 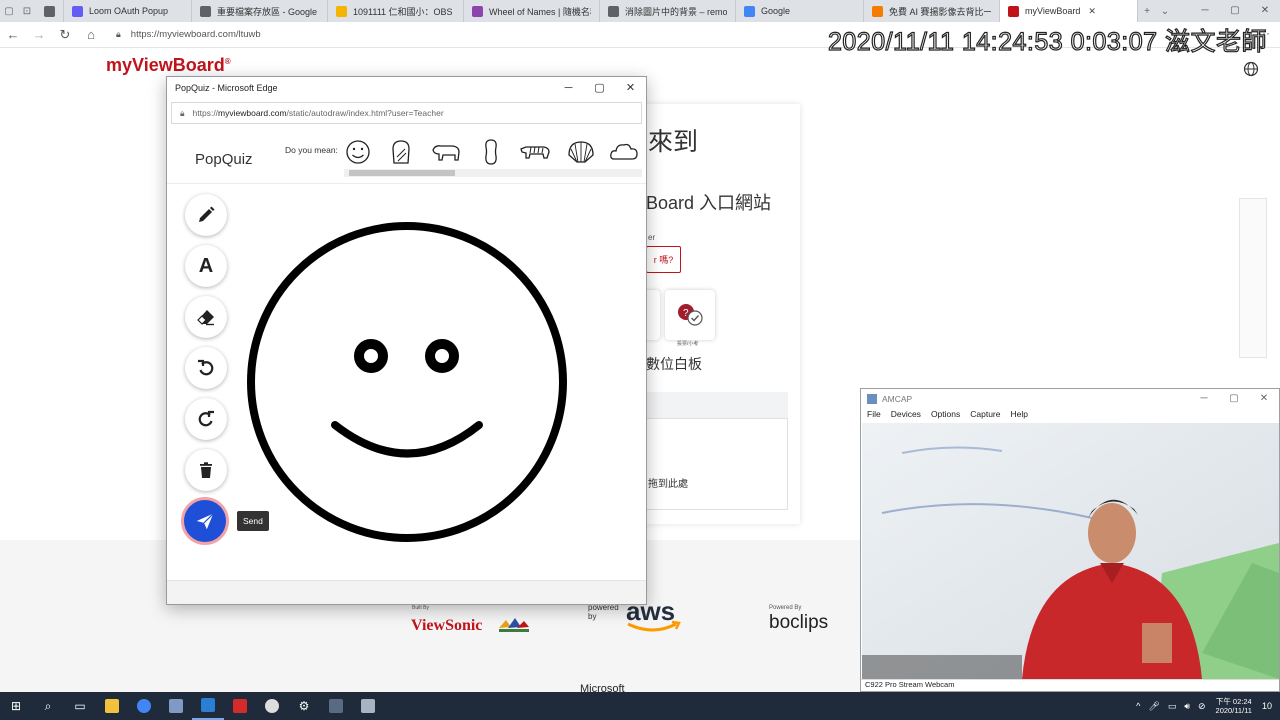 What do you see at coordinates (446, 152) in the screenshot?
I see `suggestion-polar-bear-icon` at bounding box center [446, 152].